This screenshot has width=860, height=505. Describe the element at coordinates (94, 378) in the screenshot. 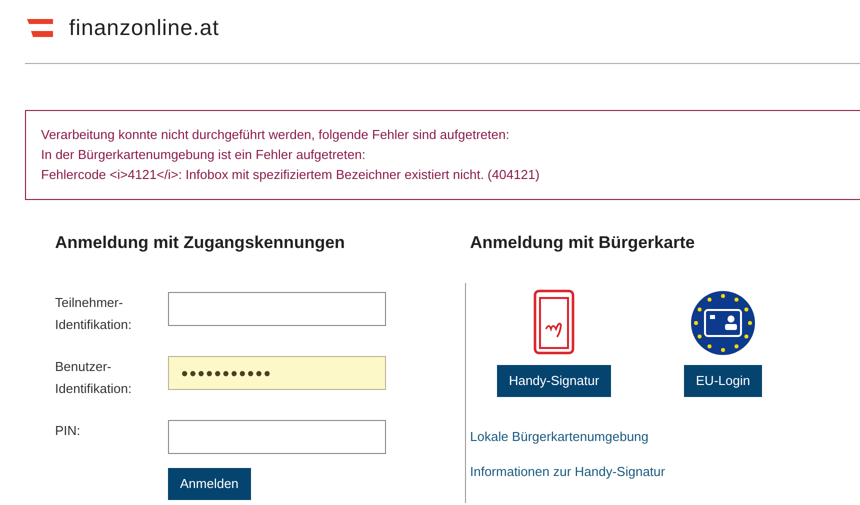

I see `field-label: Benutzer- Identifikation:` at that location.